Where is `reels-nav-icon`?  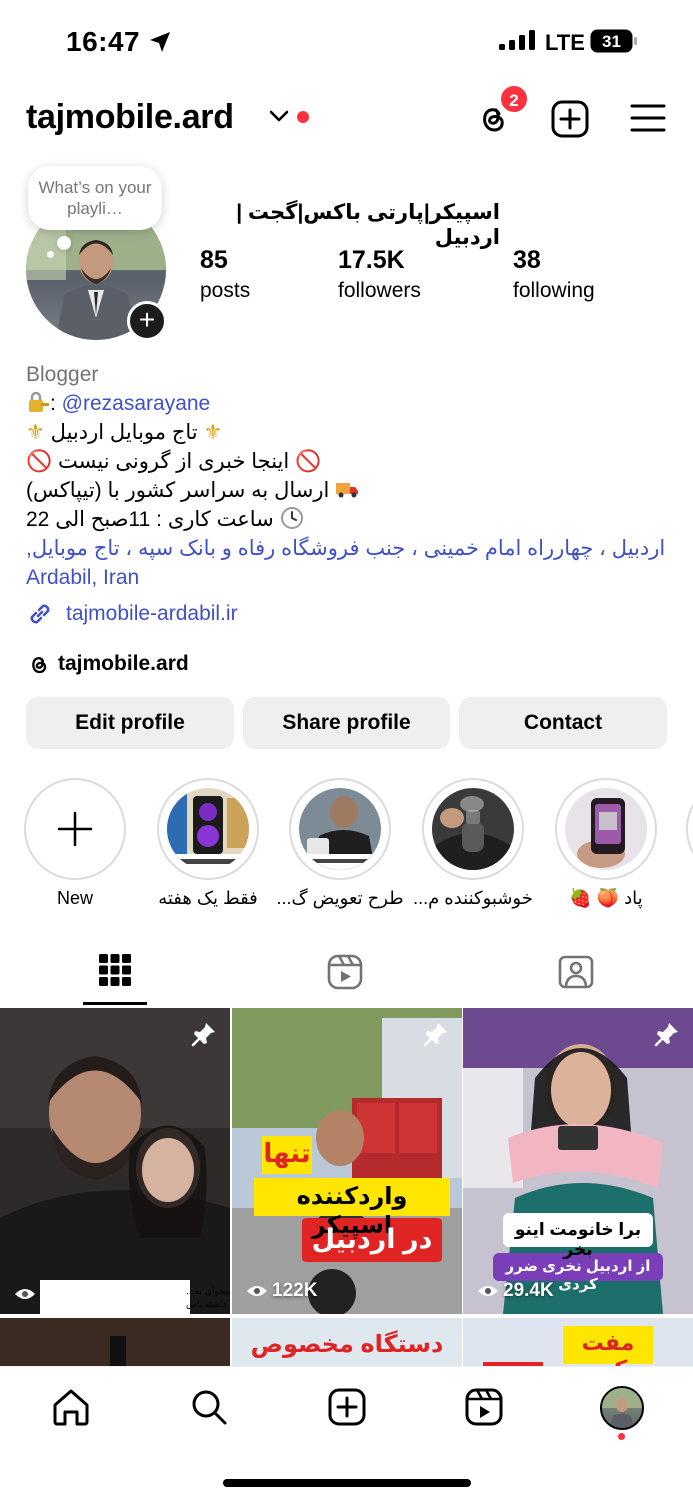
reels-nav-icon is located at coordinates (484, 1407).